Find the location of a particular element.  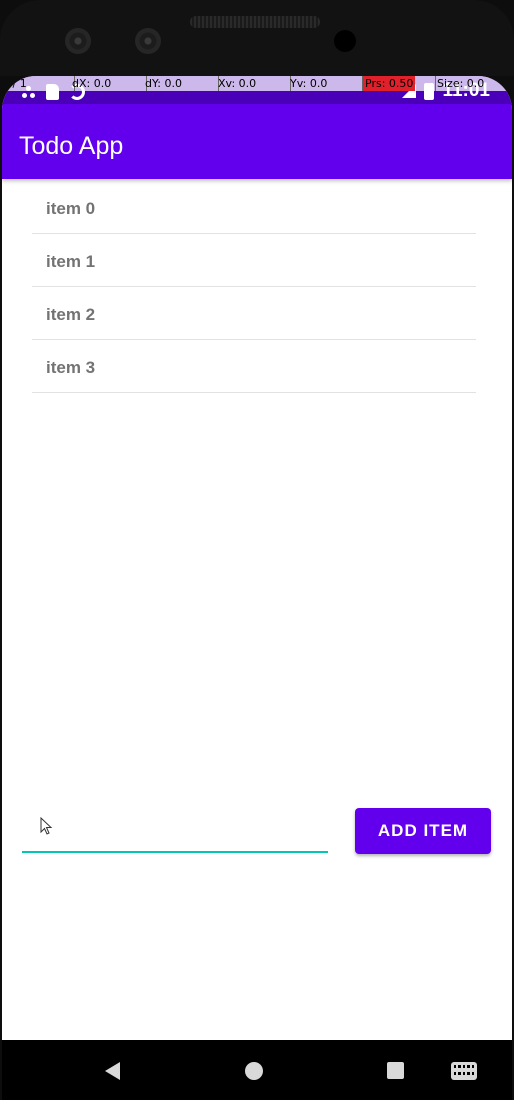

pointer-pressure: Prs: 0.50 is located at coordinates (389, 83).